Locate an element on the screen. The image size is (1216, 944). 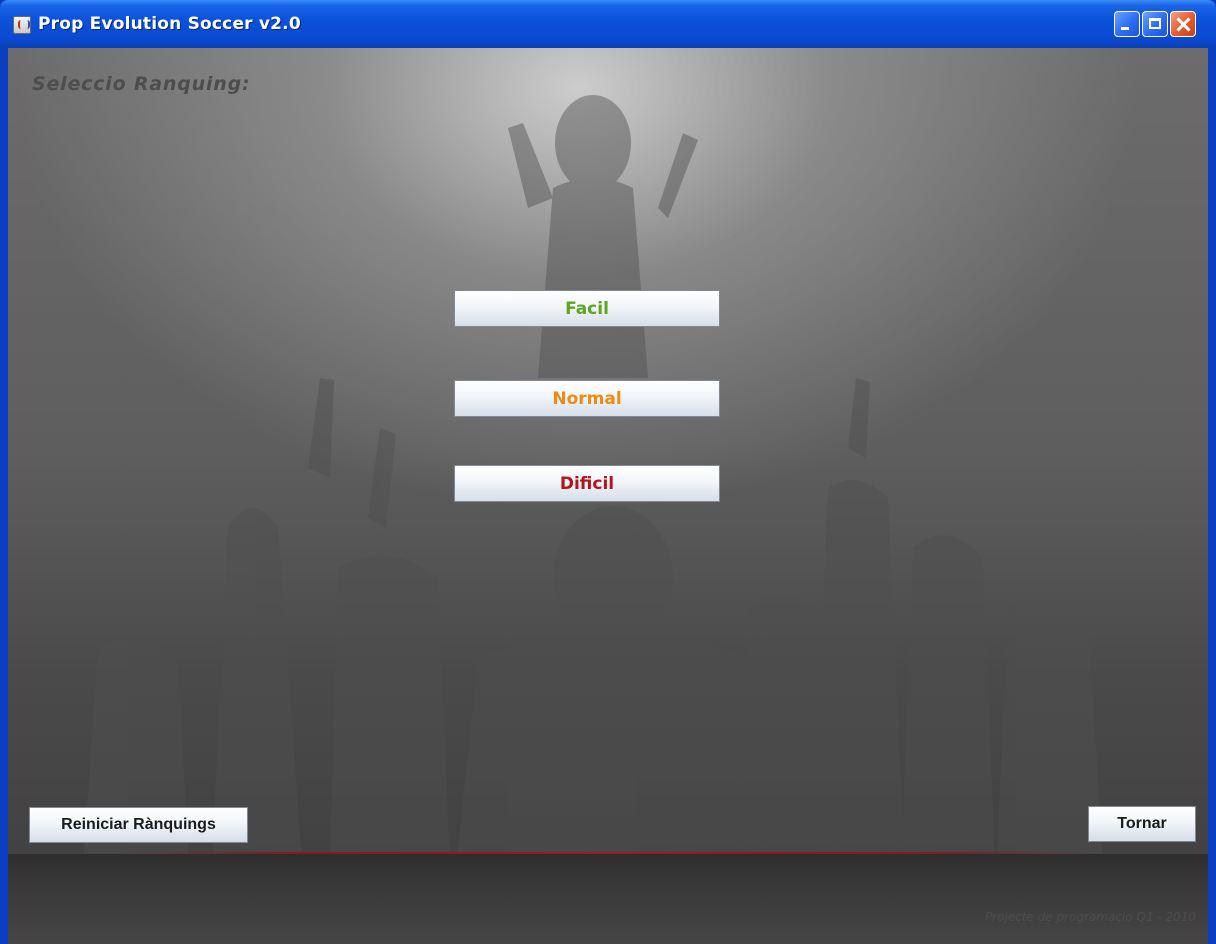
back-button: Tornar is located at coordinates (1142, 824).